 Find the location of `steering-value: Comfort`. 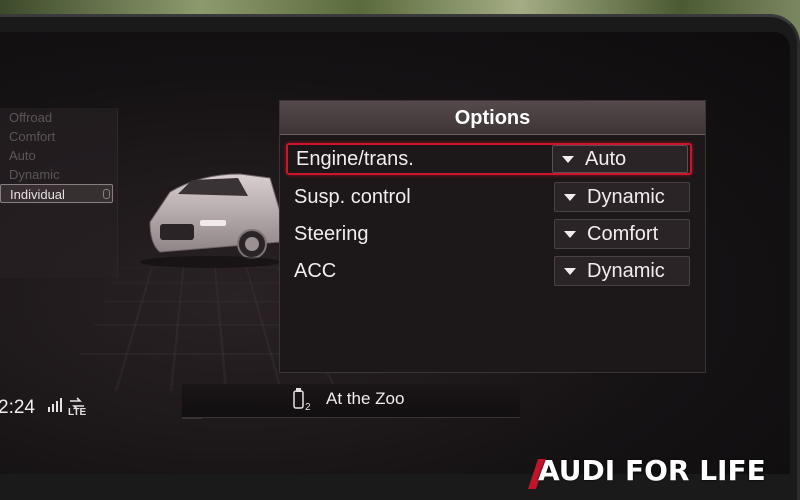

steering-value: Comfort is located at coordinates (623, 233).